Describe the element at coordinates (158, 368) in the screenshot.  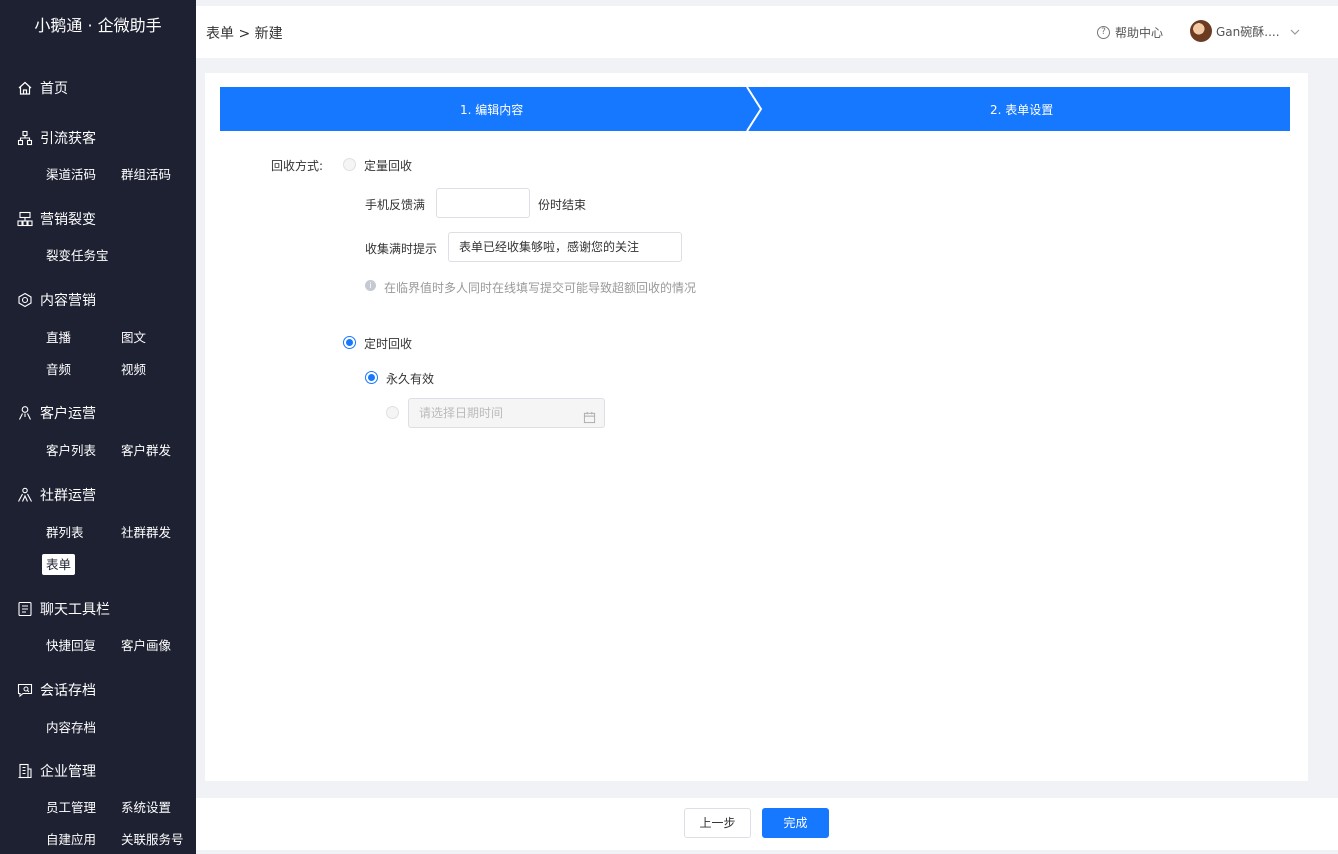
I see `sidebar-item-video: 视频` at that location.